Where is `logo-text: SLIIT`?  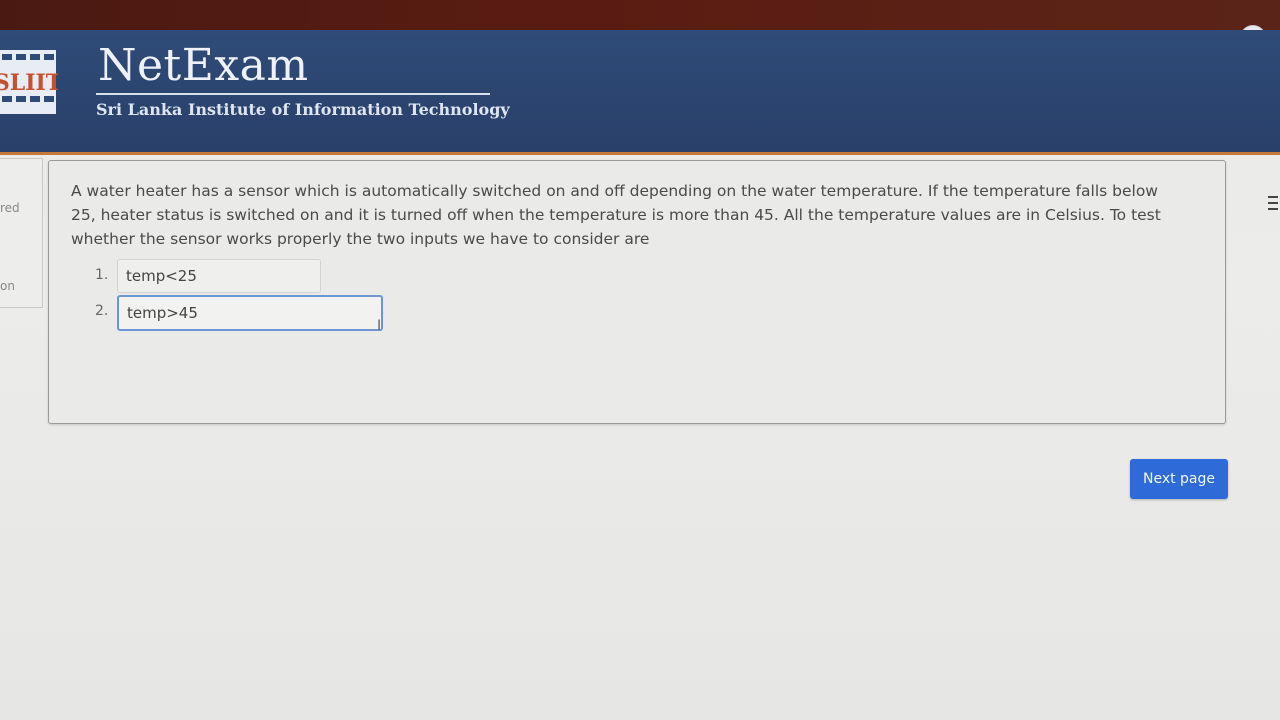
logo-text: SLIIT is located at coordinates (29, 83).